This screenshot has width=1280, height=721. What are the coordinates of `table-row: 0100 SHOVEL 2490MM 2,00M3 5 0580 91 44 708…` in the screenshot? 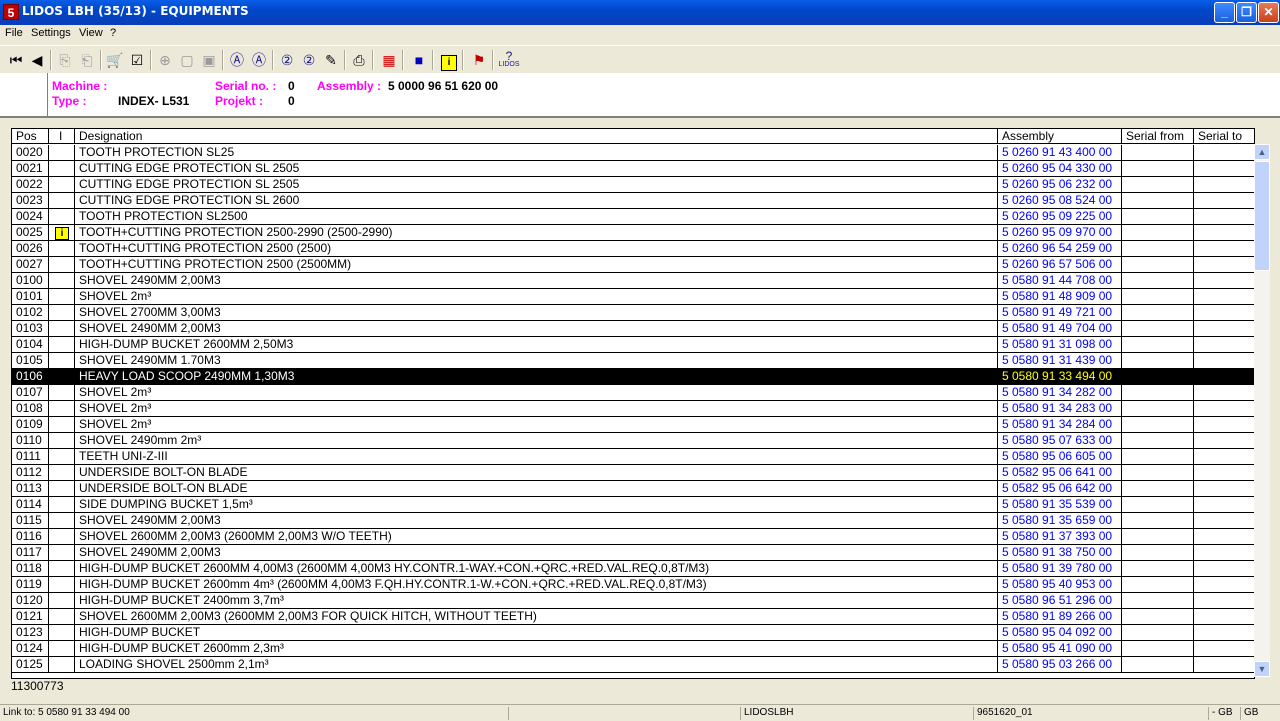 It's located at (633, 281).